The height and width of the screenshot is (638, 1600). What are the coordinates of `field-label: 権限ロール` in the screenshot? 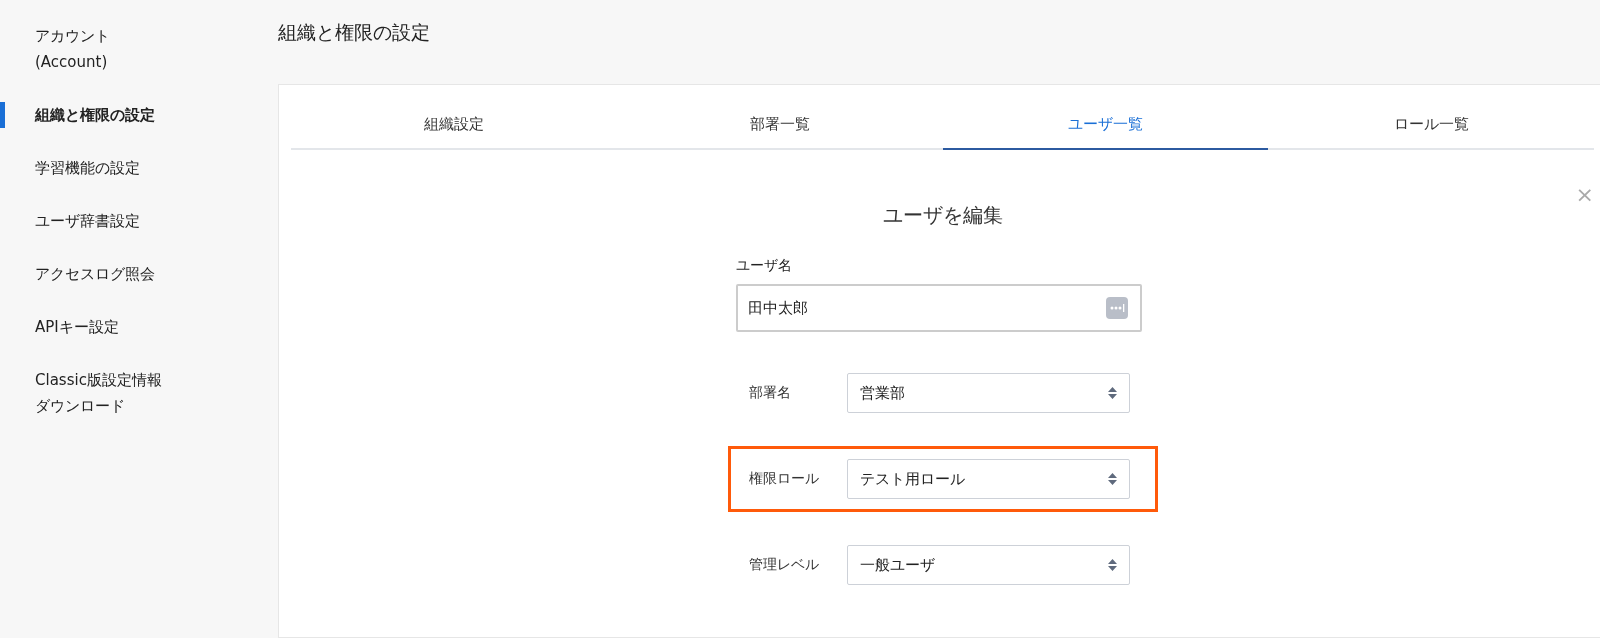 It's located at (784, 479).